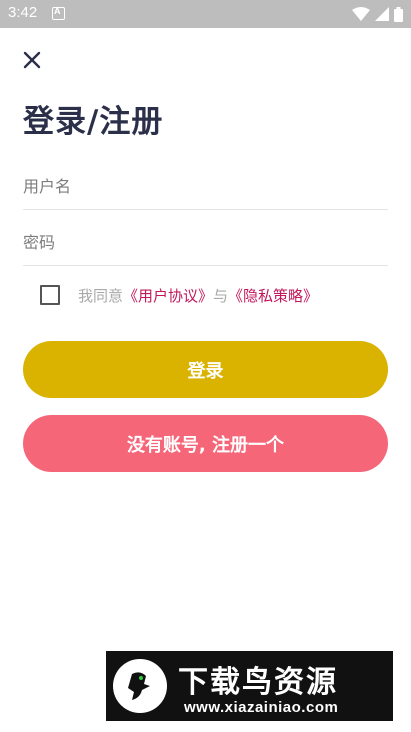 The width and height of the screenshot is (411, 732). I want to click on battery-icon, so click(398, 14).